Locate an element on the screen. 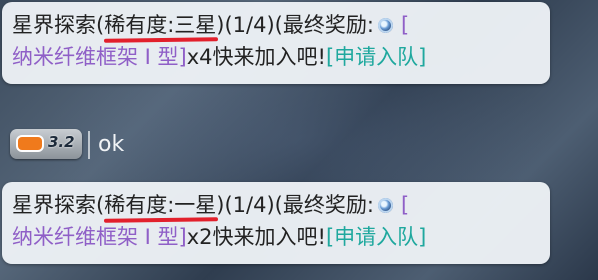  rarity-text: 稀有度:一星 is located at coordinates (160, 205).